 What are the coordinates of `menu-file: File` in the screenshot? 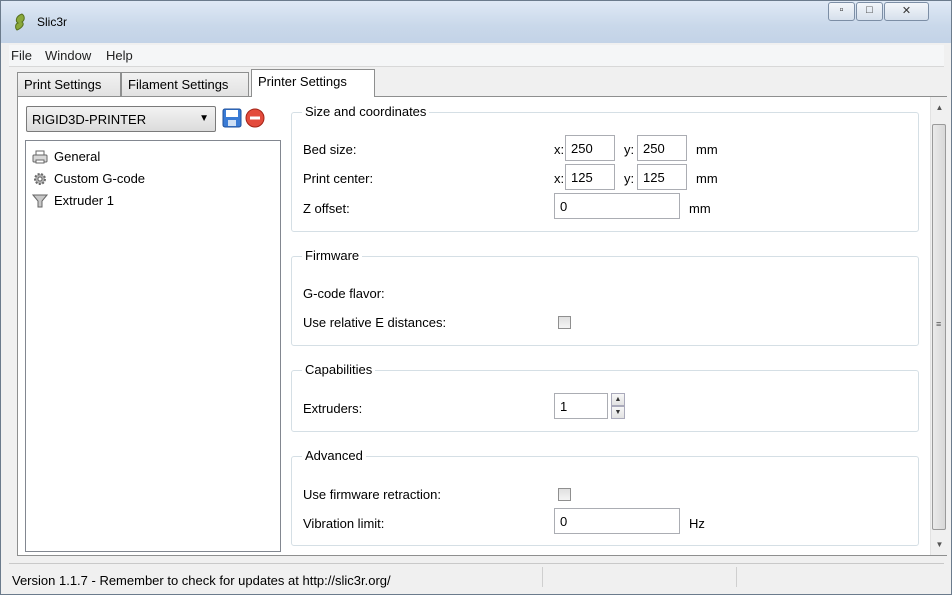 It's located at (21, 55).